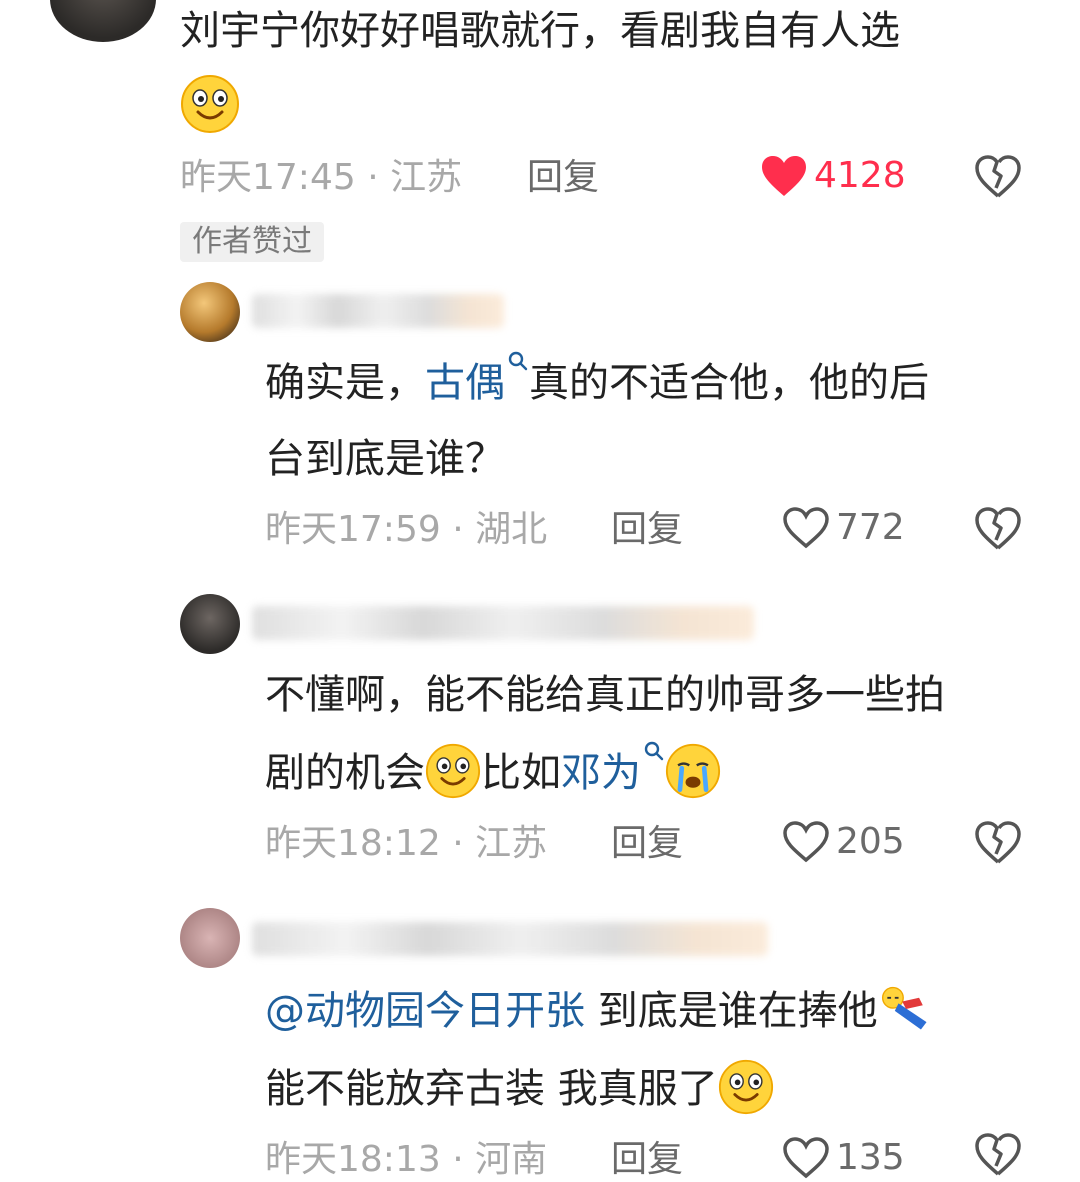 The height and width of the screenshot is (1182, 1080). What do you see at coordinates (406, 529) in the screenshot?
I see `comment-meta: 昨天17:59 · 湖北` at bounding box center [406, 529].